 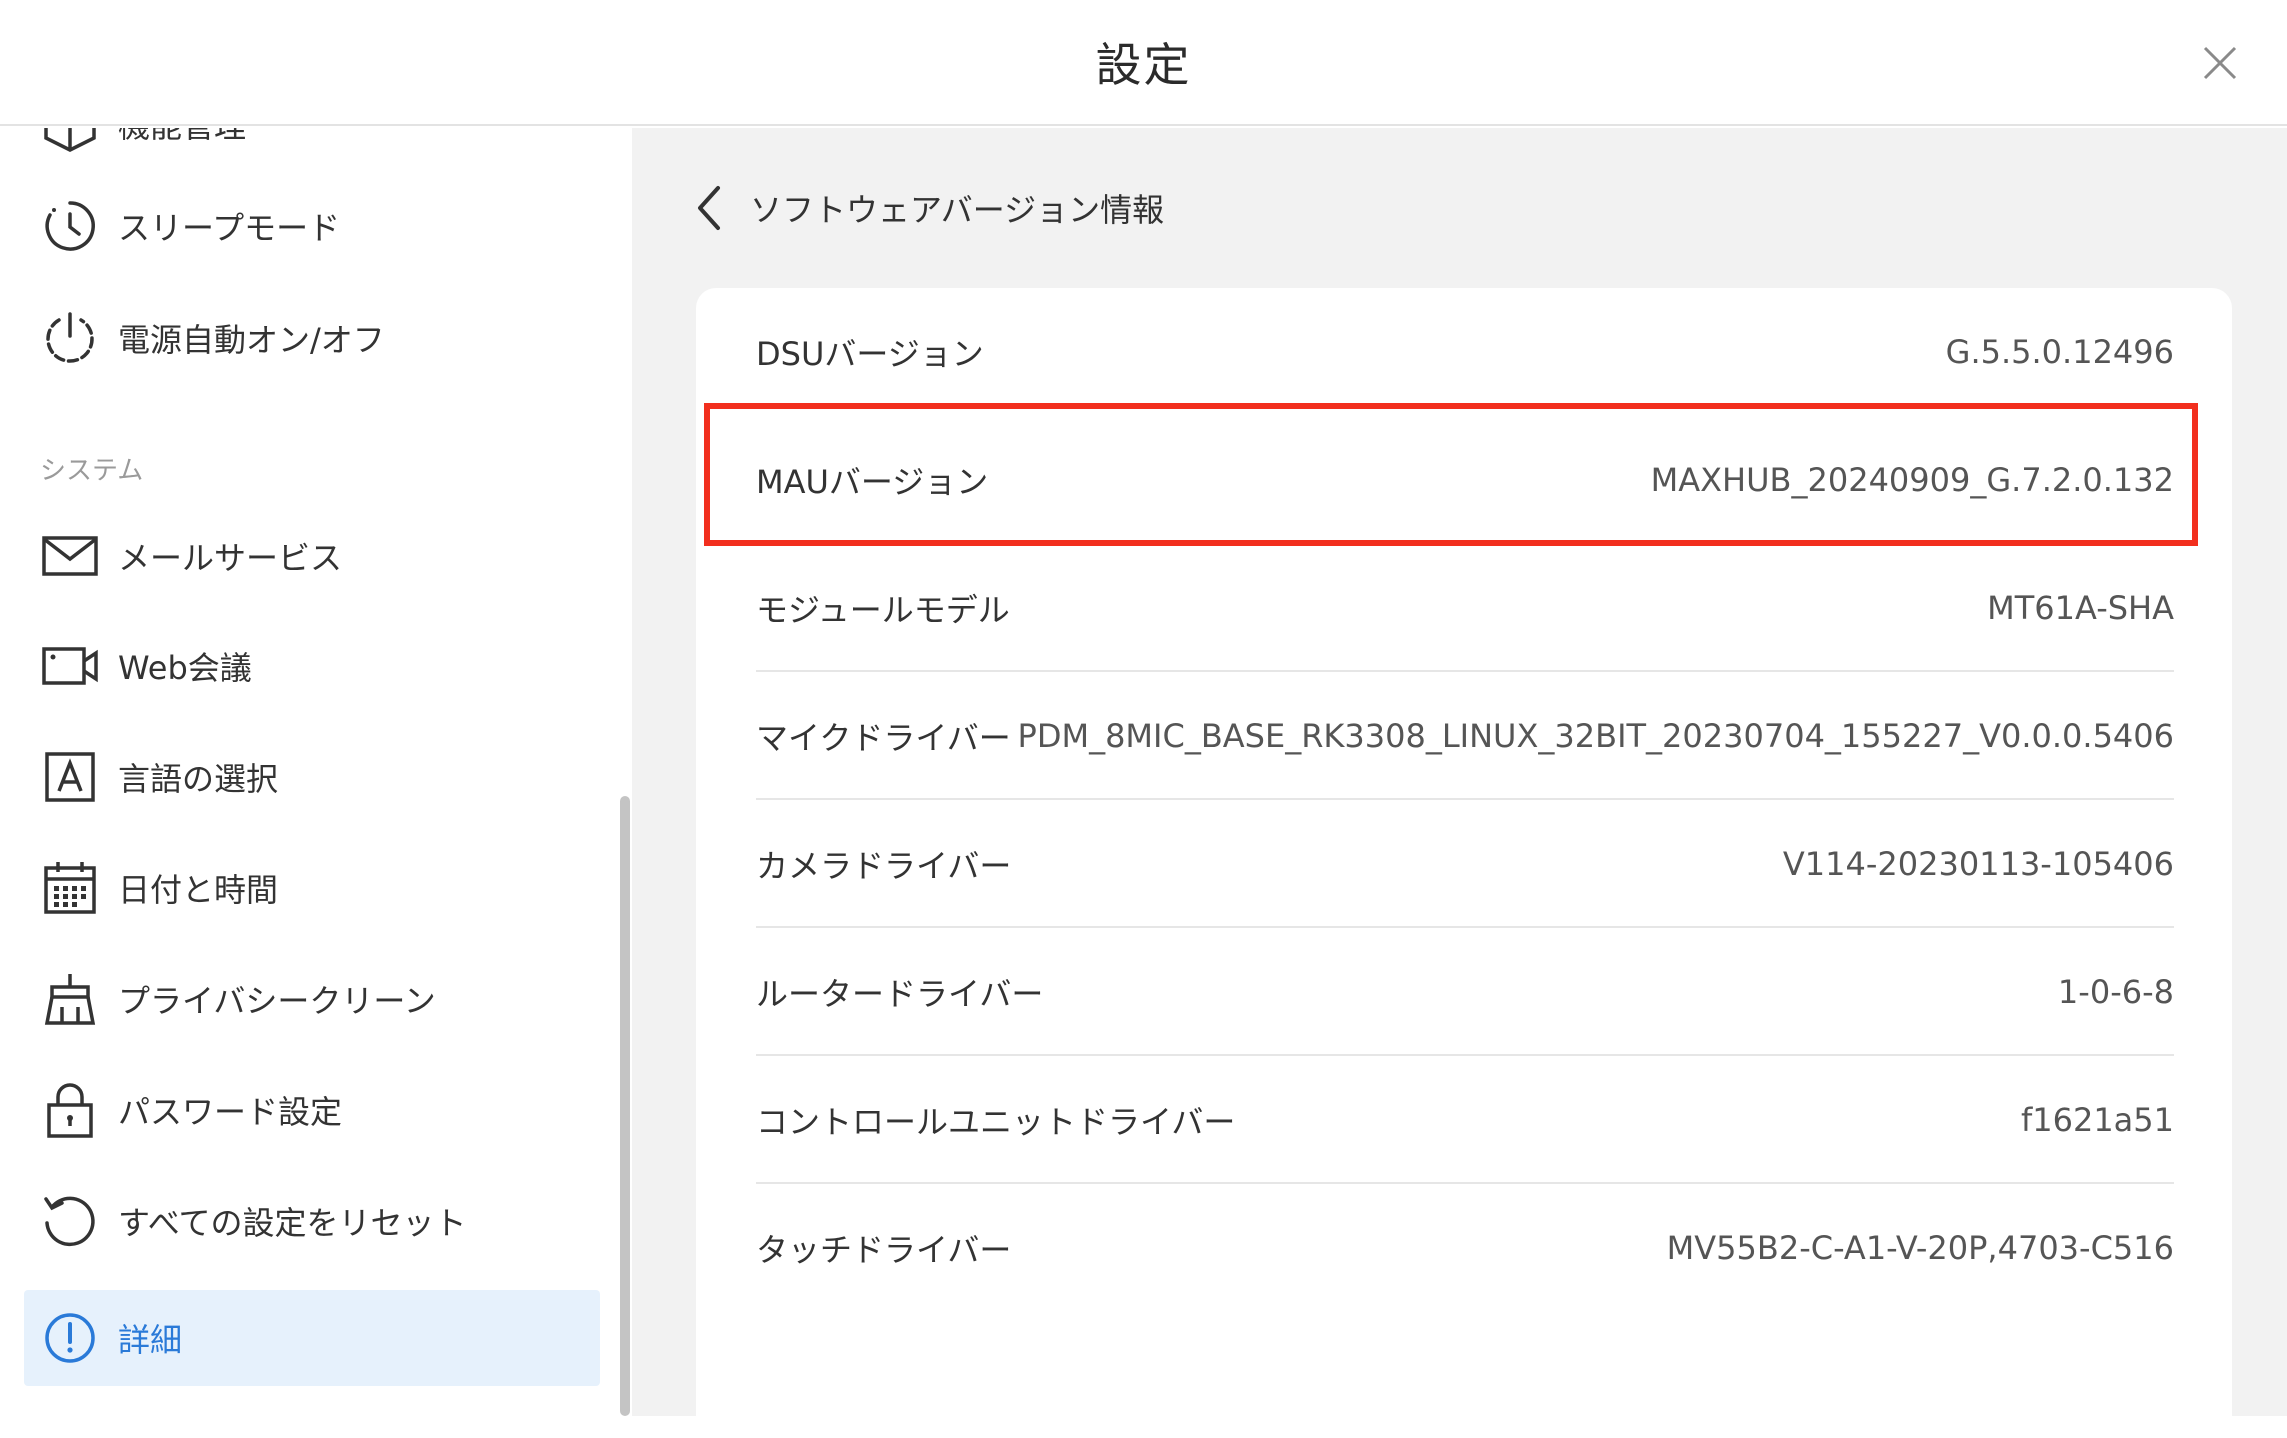 I want to click on dialog-title: 設定, so click(x=1143, y=65).